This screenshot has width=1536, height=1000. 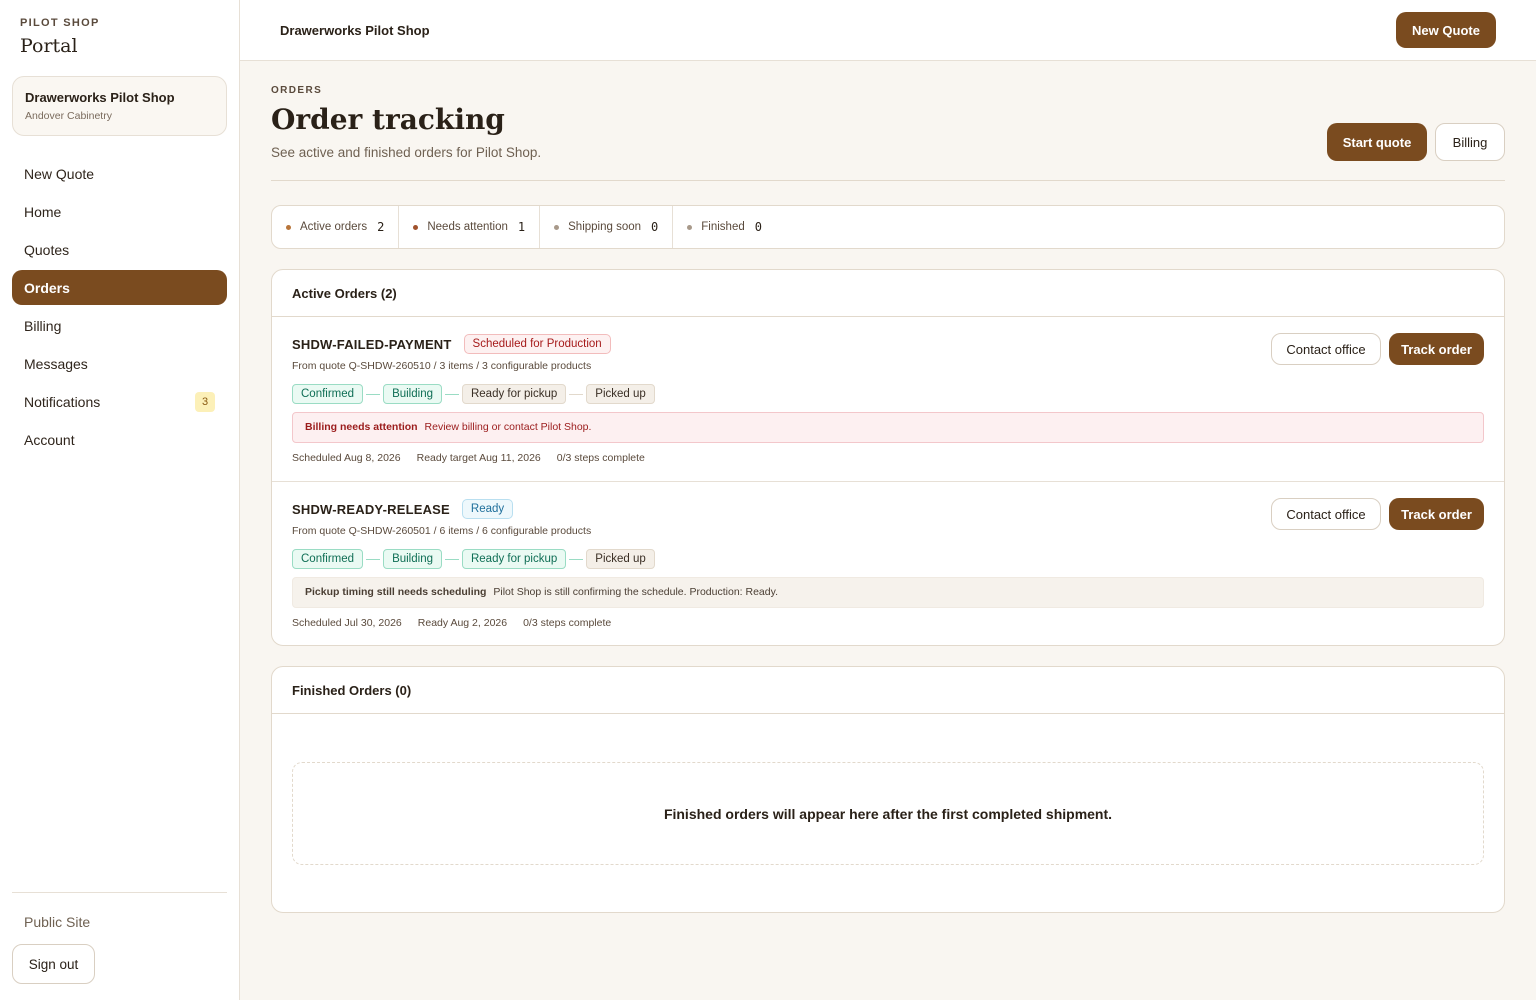 What do you see at coordinates (888, 180) in the screenshot?
I see `header-divider` at bounding box center [888, 180].